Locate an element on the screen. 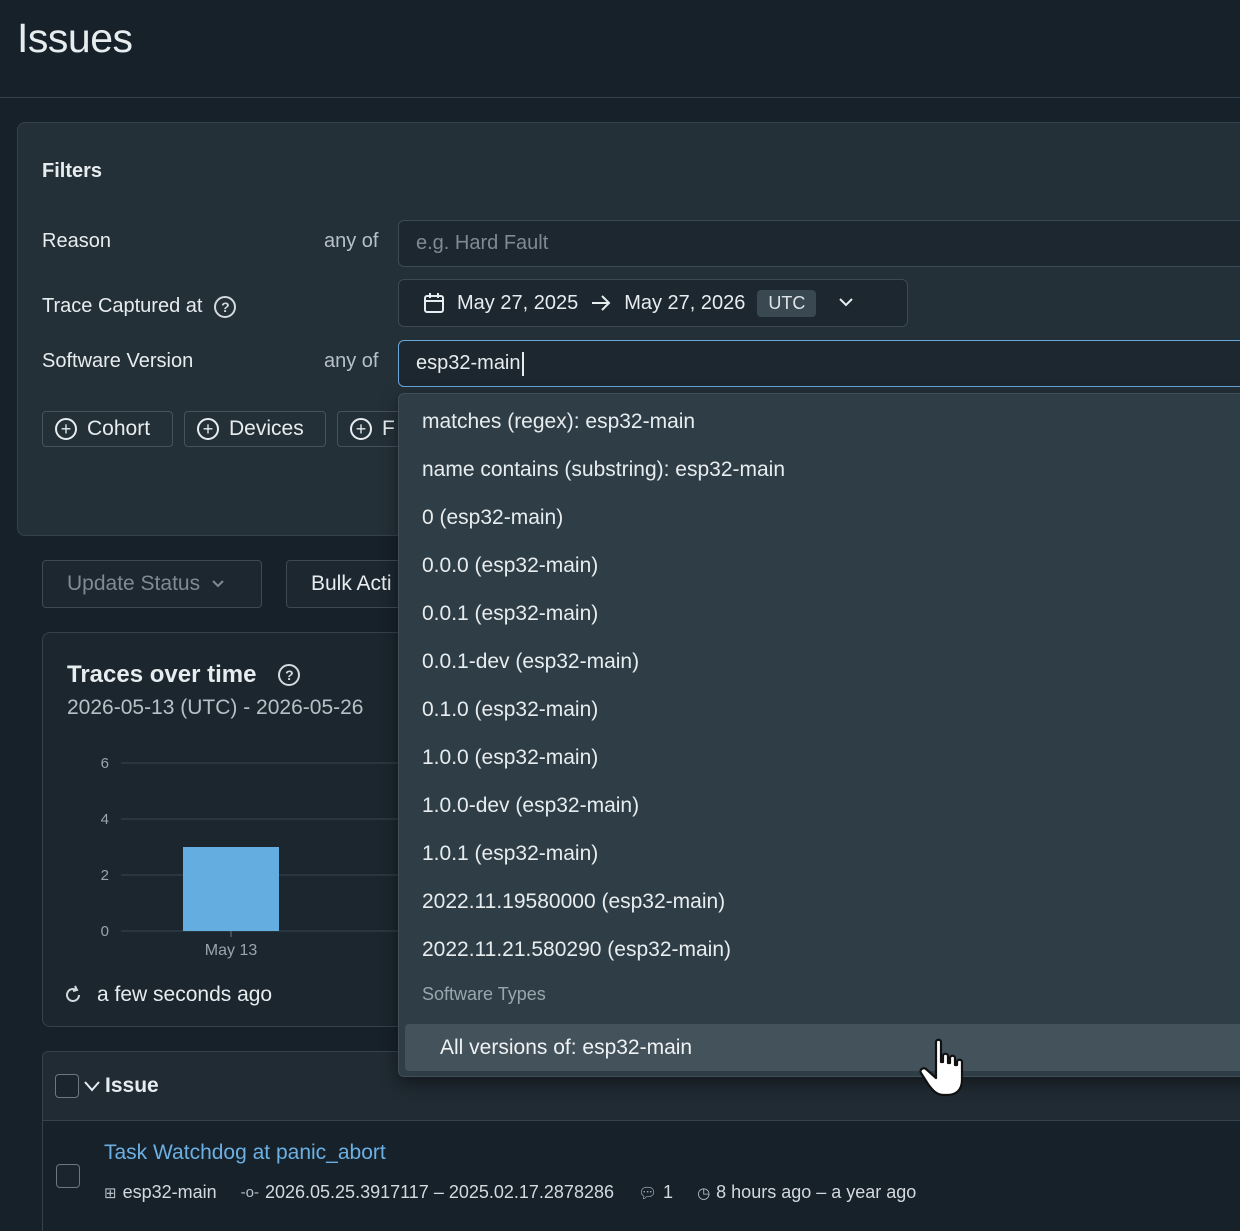  hand-pointer-icon is located at coordinates (941, 1067).